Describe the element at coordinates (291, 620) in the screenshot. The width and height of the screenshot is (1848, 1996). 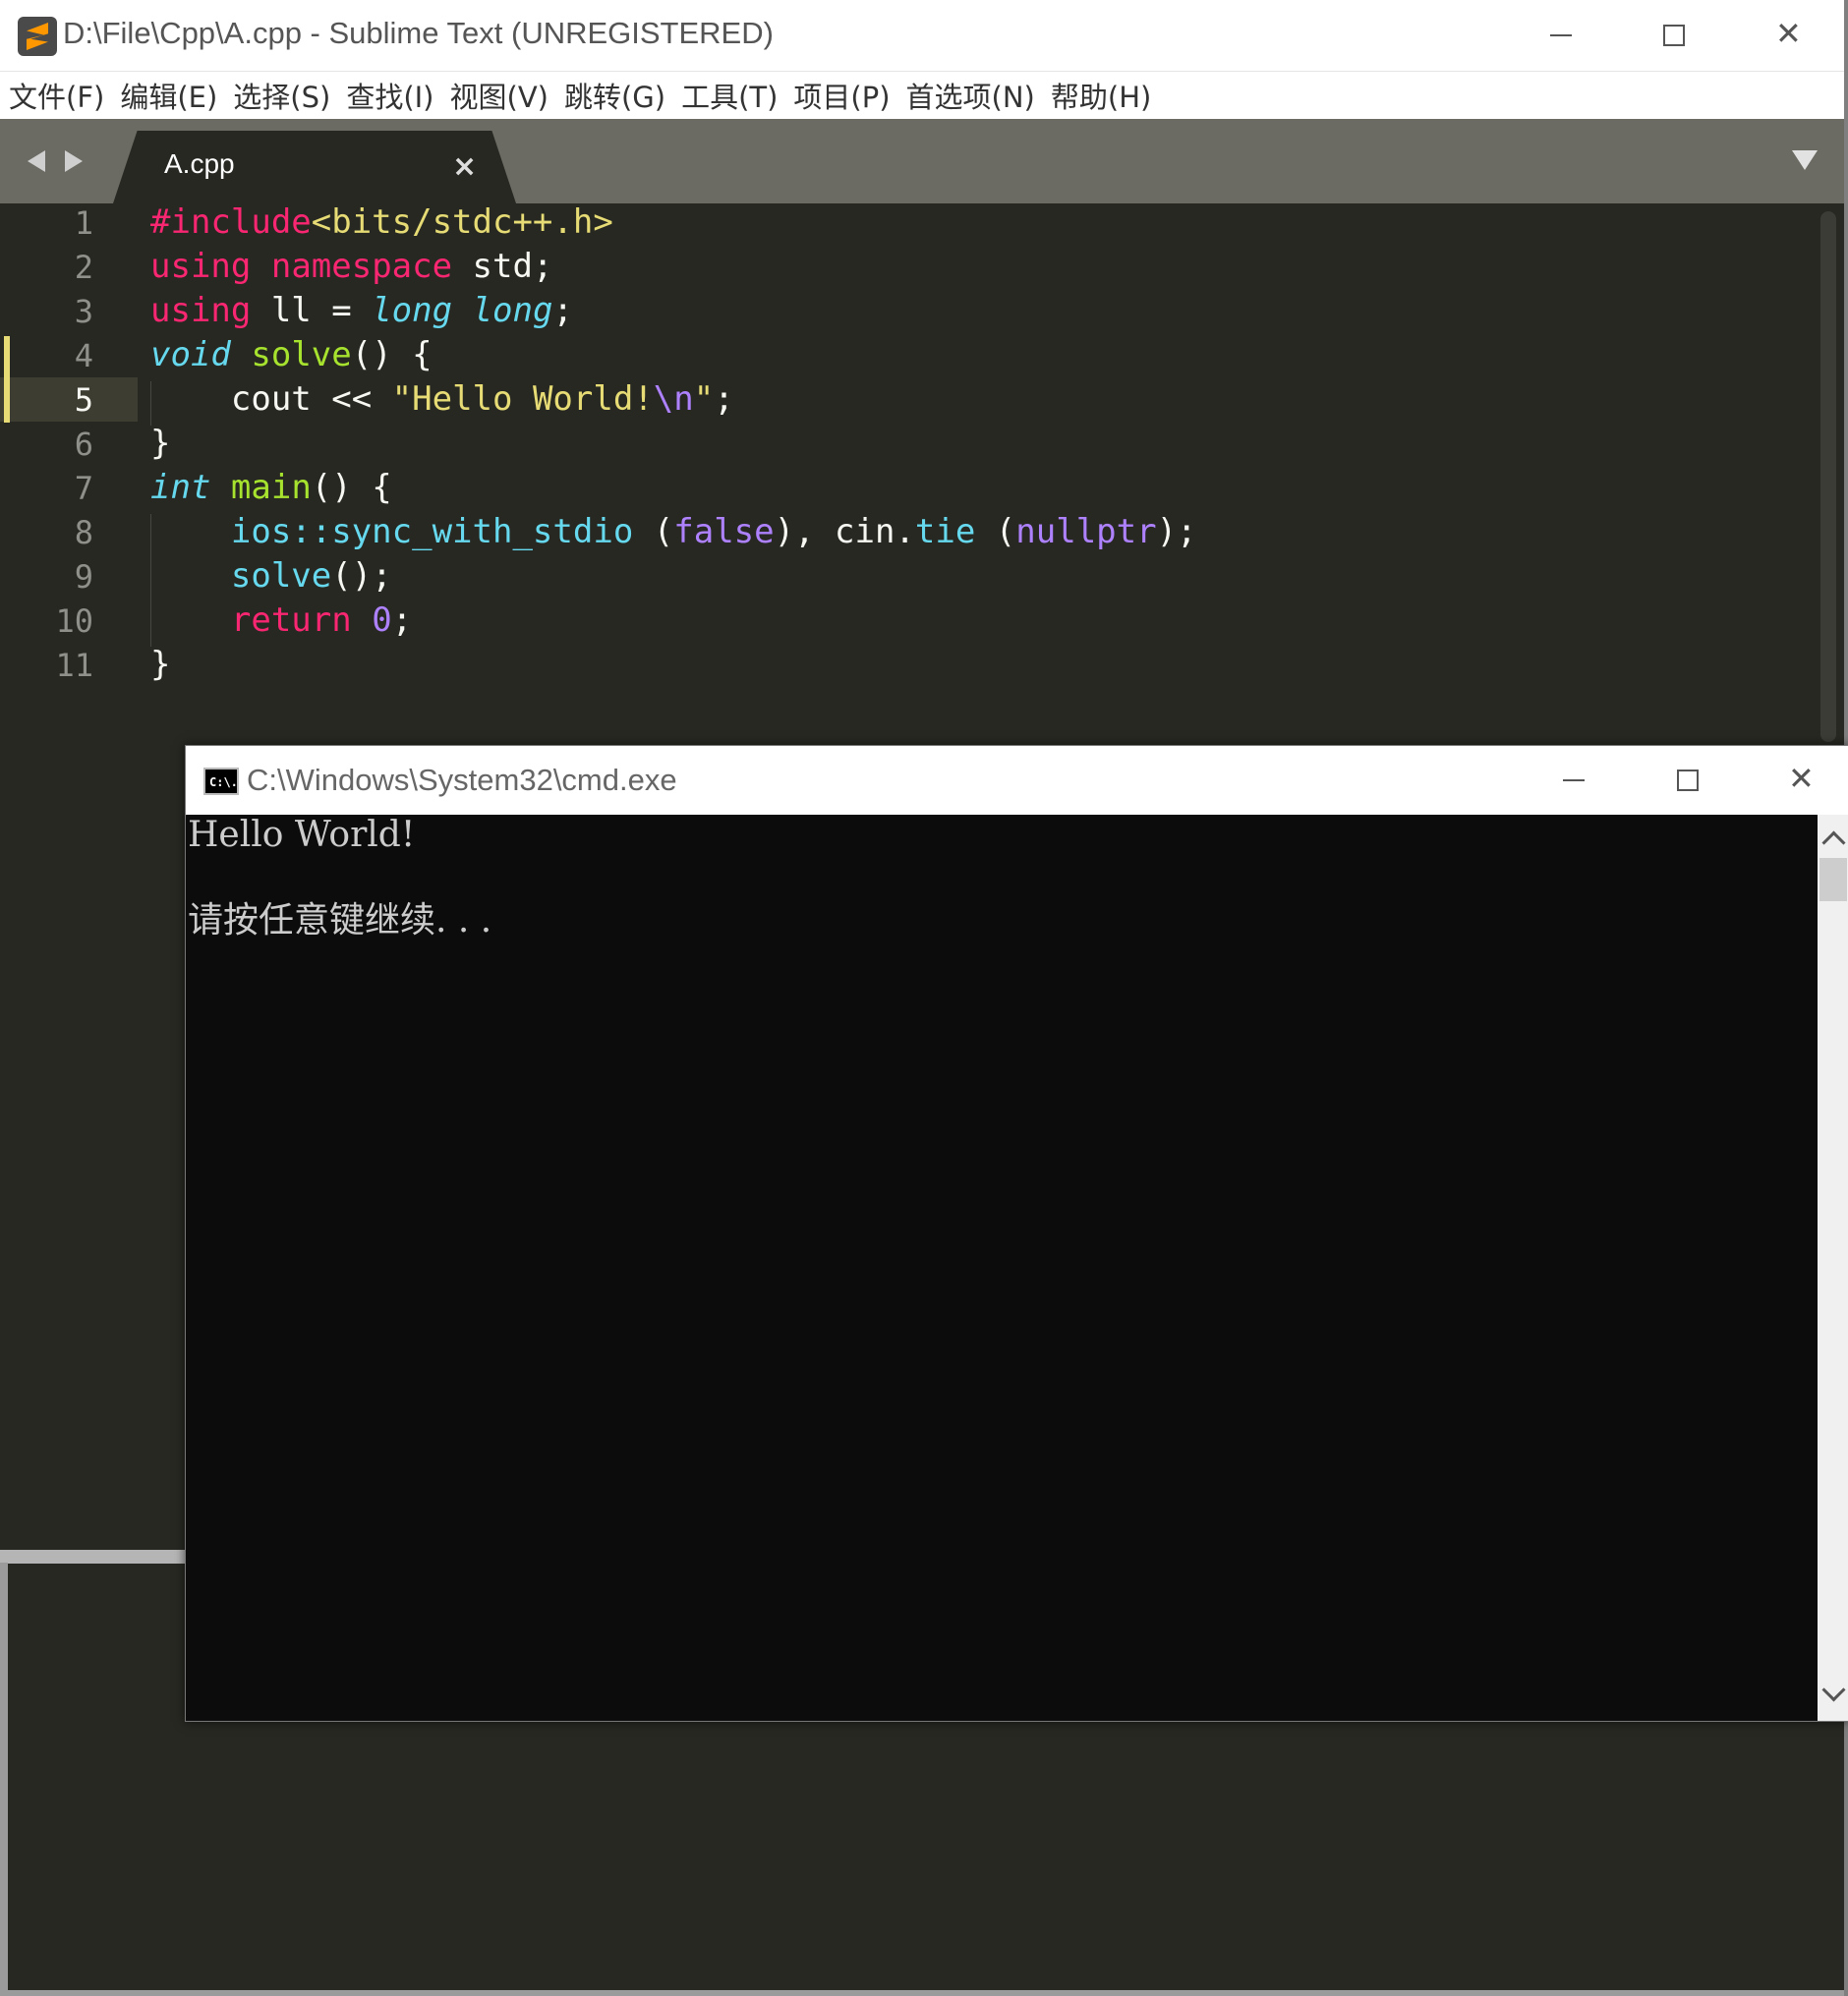
I see `token-keyword: return` at that location.